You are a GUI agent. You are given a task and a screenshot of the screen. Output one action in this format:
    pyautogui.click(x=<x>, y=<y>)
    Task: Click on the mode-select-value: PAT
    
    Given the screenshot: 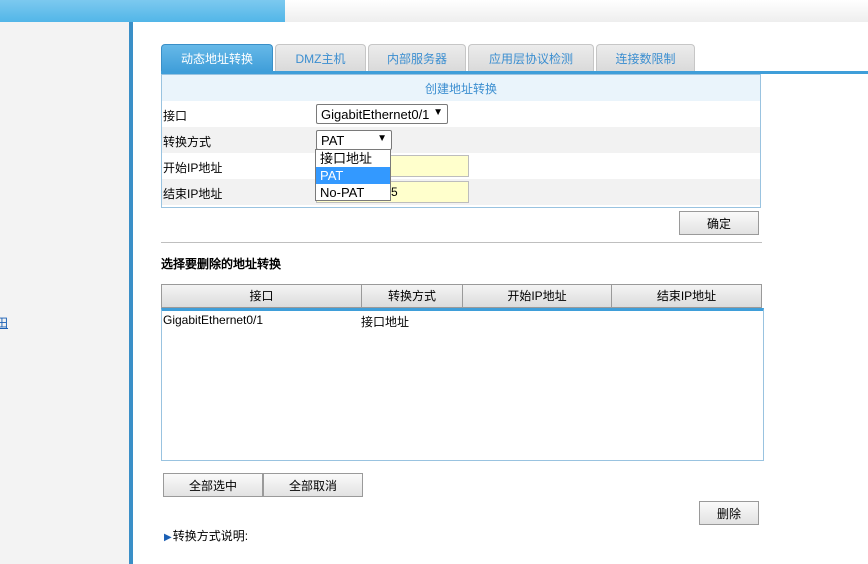 What is the action you would take?
    pyautogui.click(x=333, y=140)
    